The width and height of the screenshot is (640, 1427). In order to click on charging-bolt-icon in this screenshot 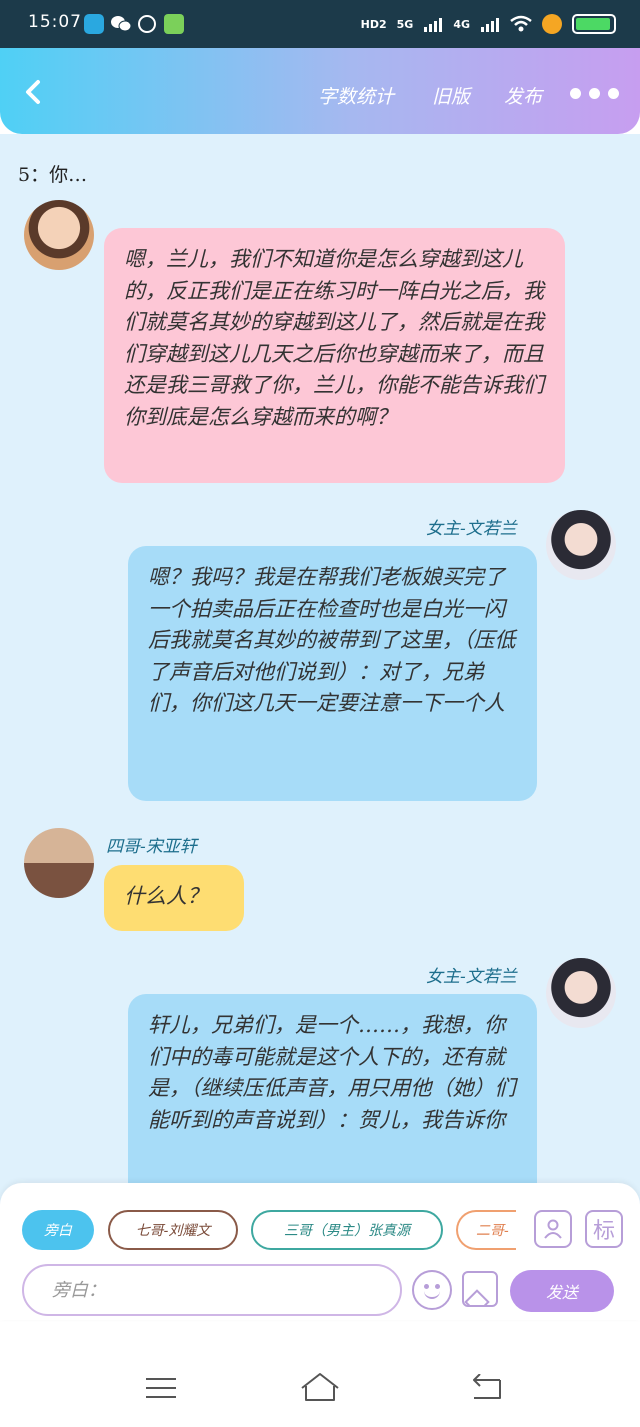, I will do `click(552, 24)`.